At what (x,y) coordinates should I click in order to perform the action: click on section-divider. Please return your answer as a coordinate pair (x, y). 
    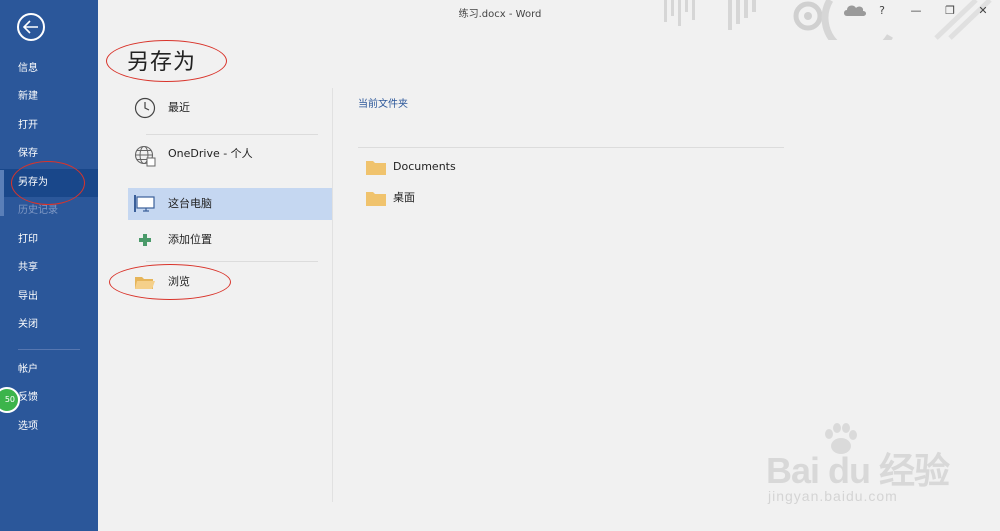
    Looking at the image, I should click on (571, 147).